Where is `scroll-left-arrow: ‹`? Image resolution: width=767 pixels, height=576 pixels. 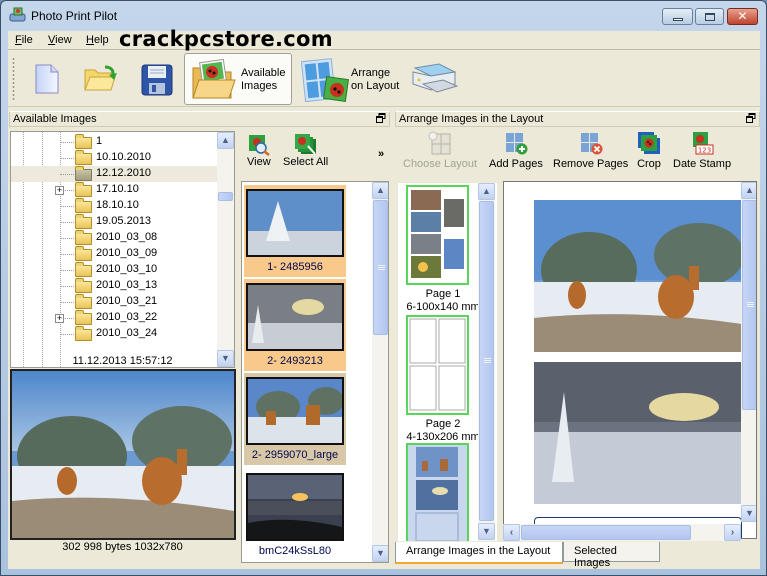 scroll-left-arrow: ‹ is located at coordinates (511, 532).